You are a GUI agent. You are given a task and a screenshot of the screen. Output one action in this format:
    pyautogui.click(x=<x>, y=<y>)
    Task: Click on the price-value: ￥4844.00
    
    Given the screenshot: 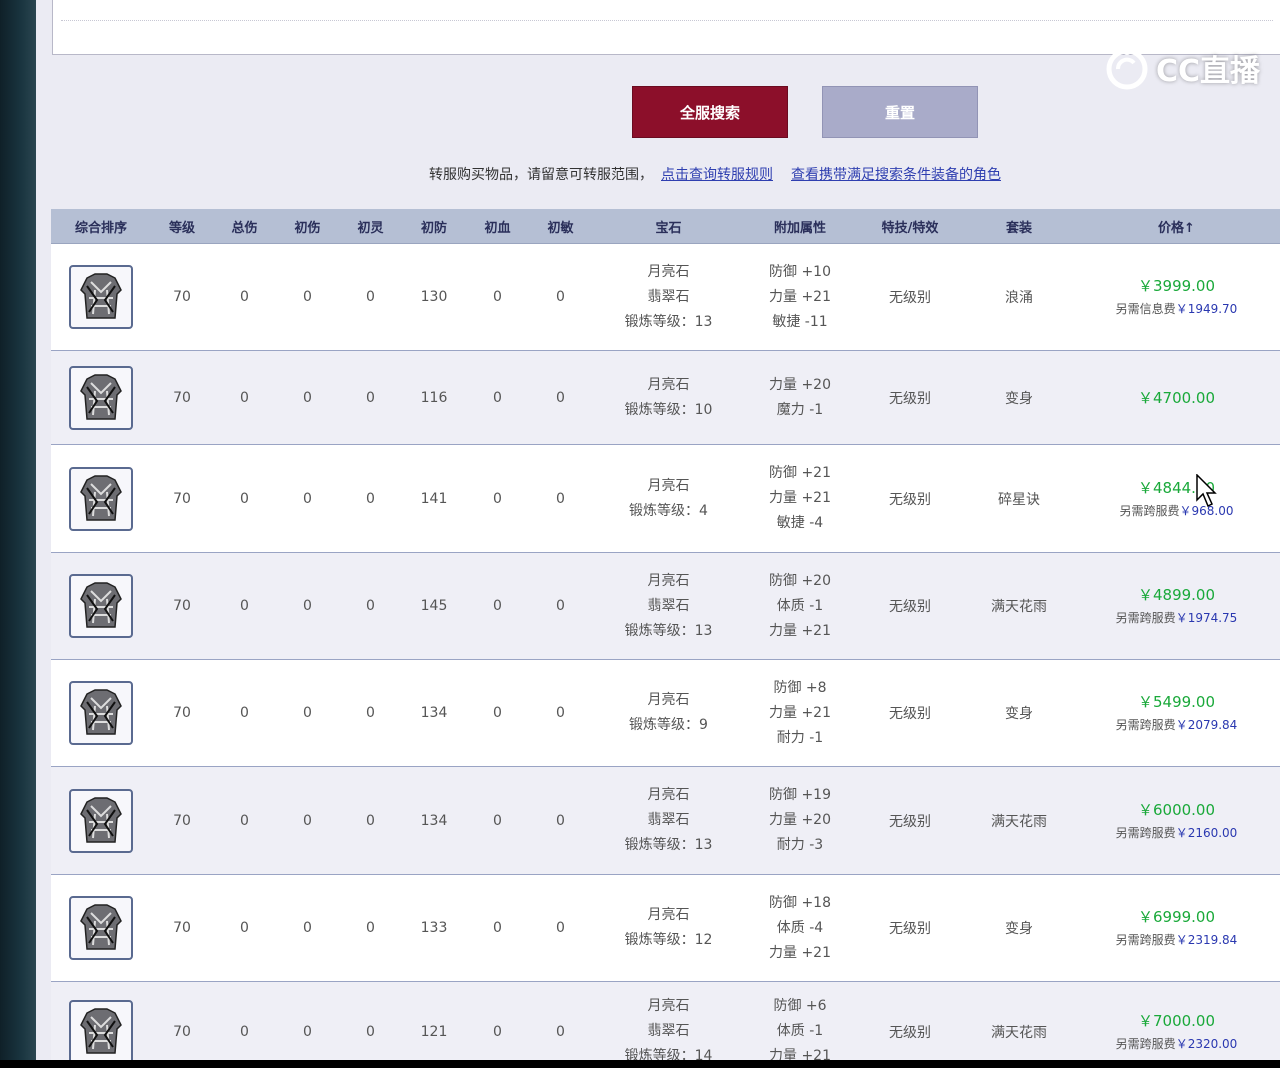 What is the action you would take?
    pyautogui.click(x=1176, y=487)
    